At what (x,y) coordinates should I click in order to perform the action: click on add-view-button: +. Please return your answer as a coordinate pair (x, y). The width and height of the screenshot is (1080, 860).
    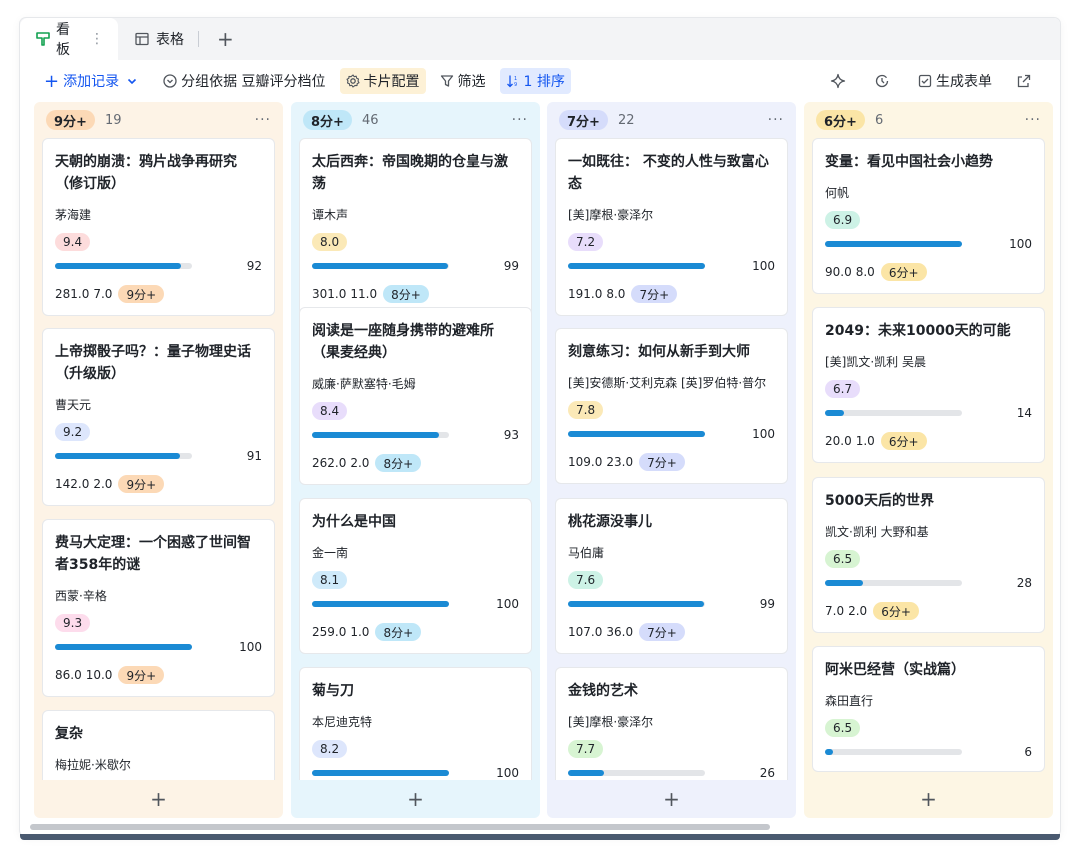
    Looking at the image, I should click on (225, 39).